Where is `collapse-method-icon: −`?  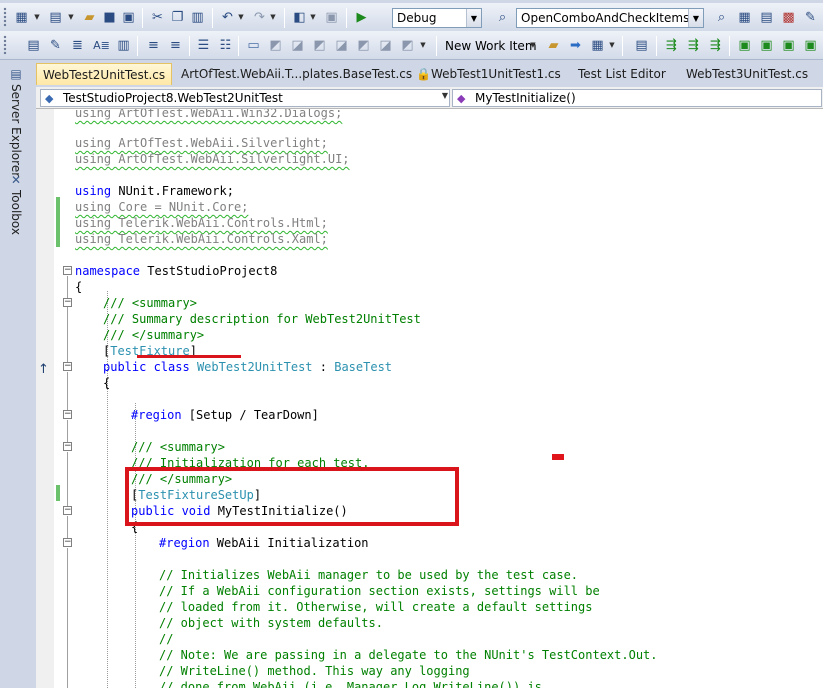
collapse-method-icon: − is located at coordinates (67, 510).